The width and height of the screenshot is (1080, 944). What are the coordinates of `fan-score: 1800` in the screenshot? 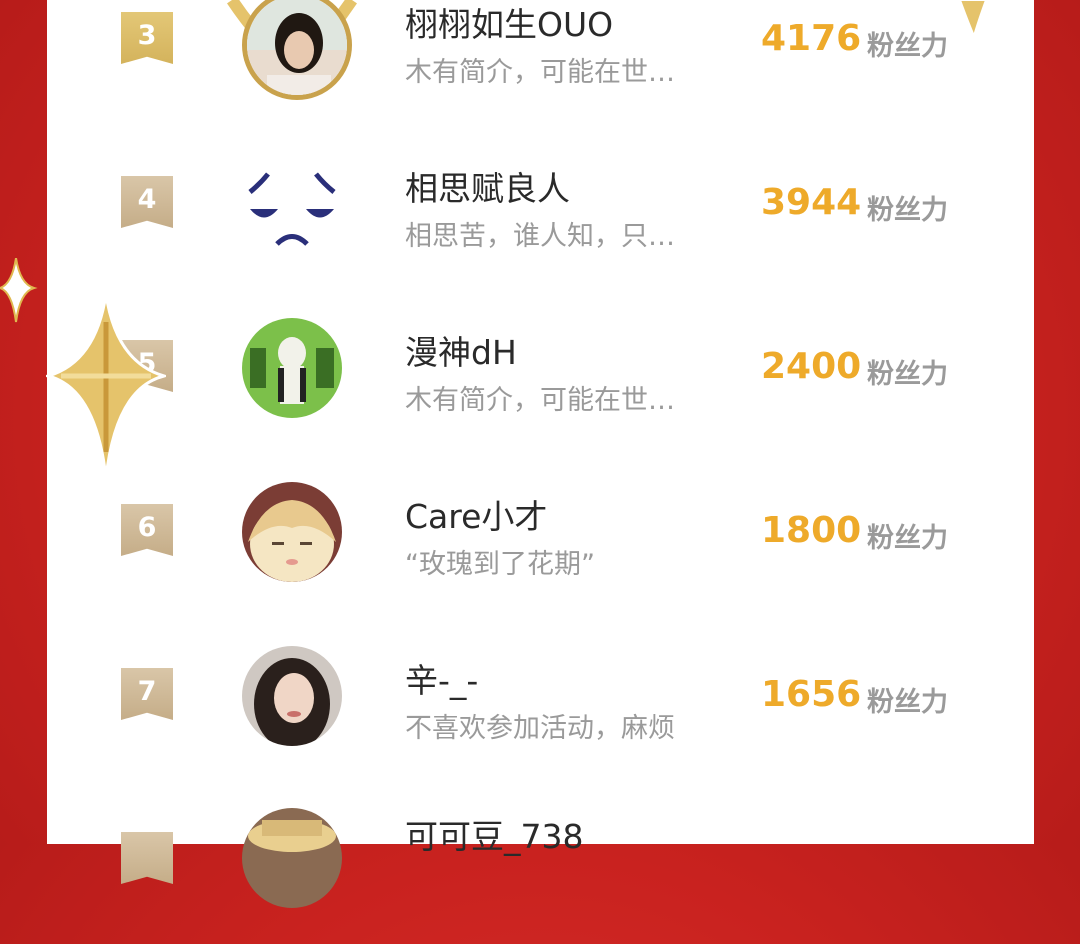 It's located at (811, 530).